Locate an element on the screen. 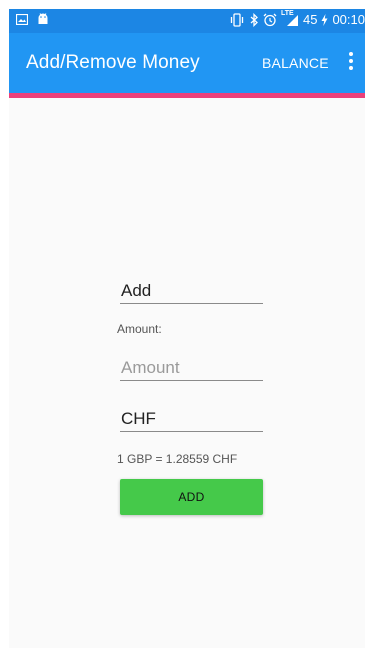 Image resolution: width=365 pixels, height=648 pixels. image-icon is located at coordinates (22, 19).